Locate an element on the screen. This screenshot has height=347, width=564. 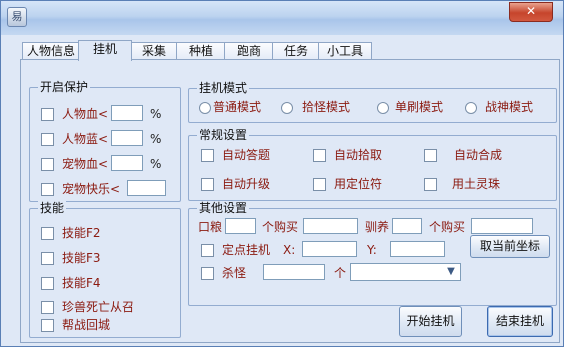
skill-f2-label: 技能F2 is located at coordinates (81, 233).